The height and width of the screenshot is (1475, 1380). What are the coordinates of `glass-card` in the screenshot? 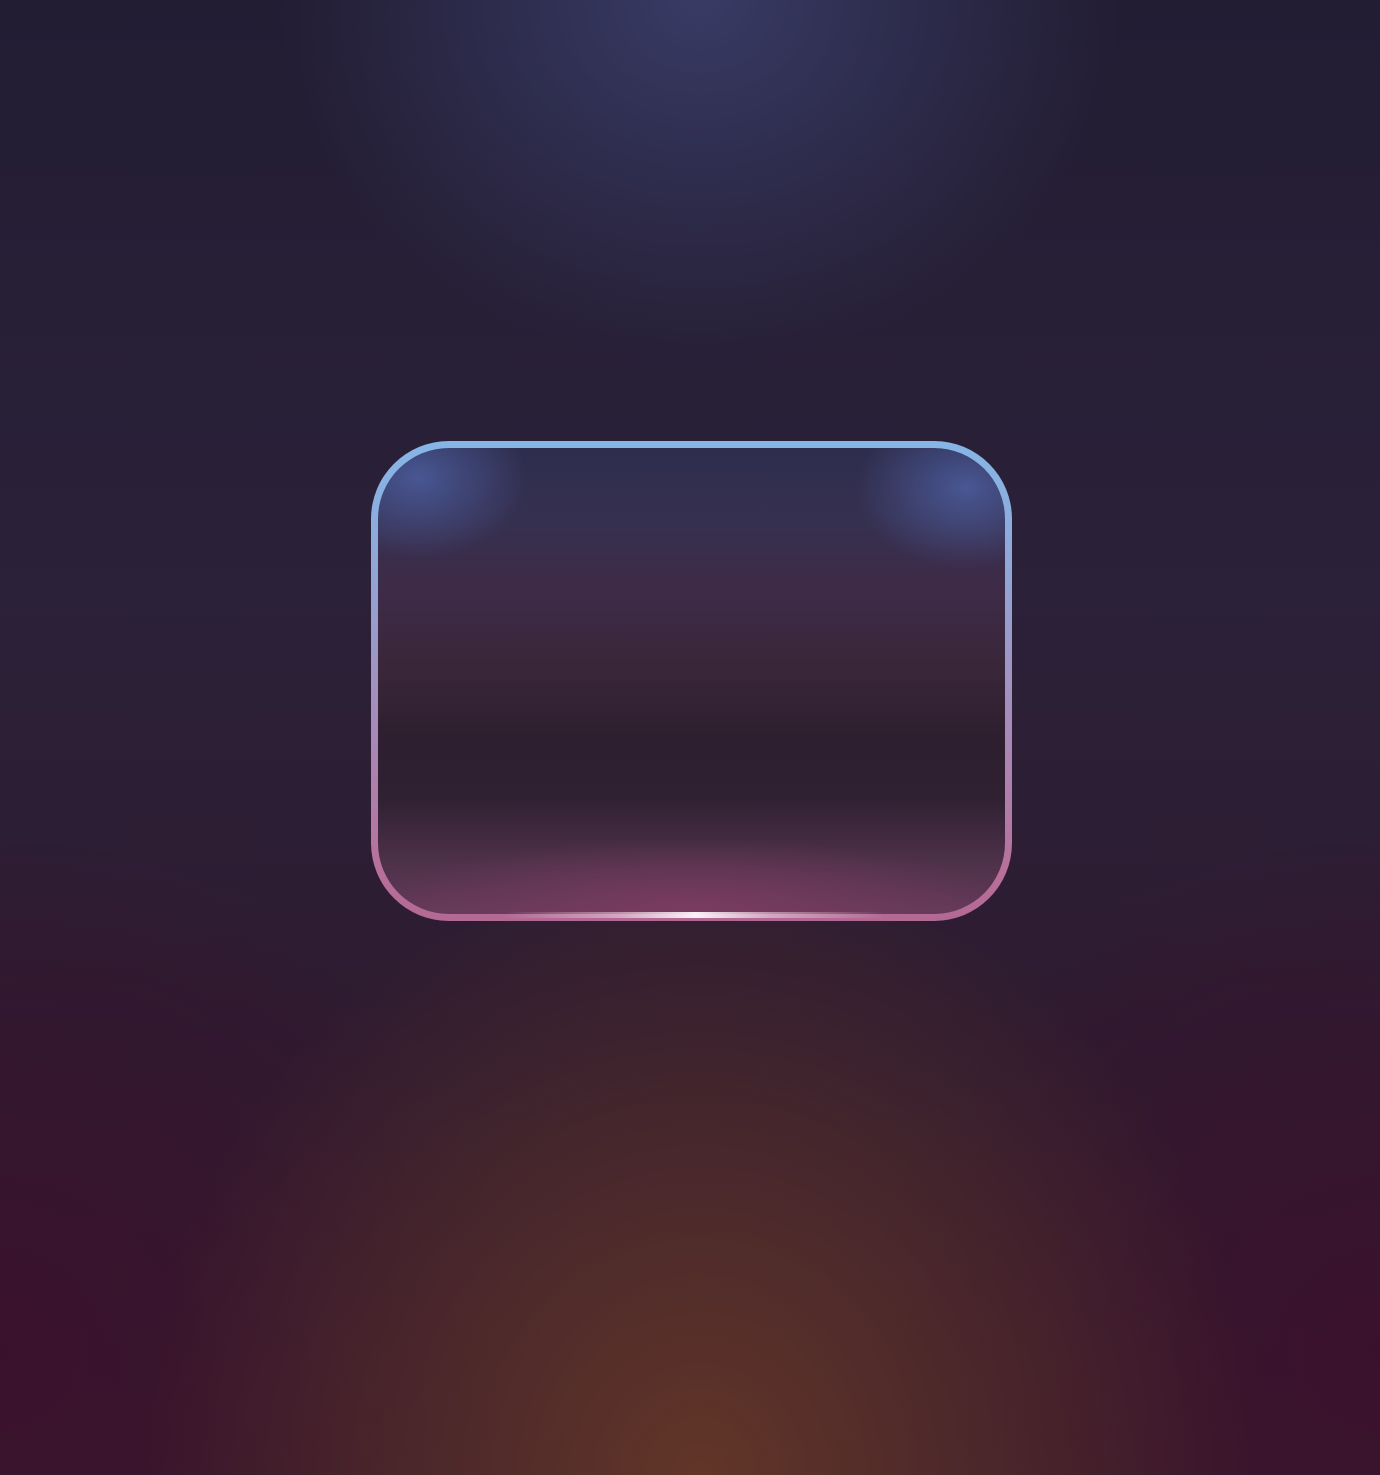 It's located at (691, 681).